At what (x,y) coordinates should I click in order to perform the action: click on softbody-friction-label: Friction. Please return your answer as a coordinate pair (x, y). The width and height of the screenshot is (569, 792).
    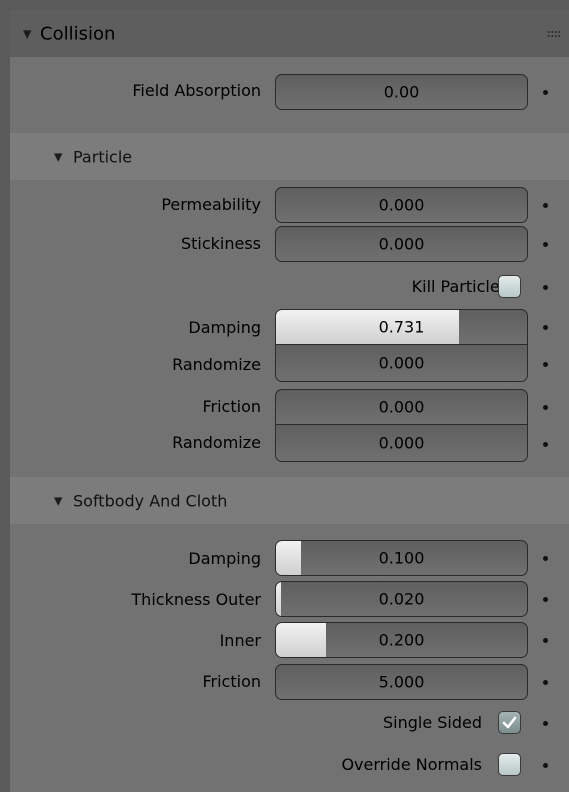
    Looking at the image, I should click on (231, 681).